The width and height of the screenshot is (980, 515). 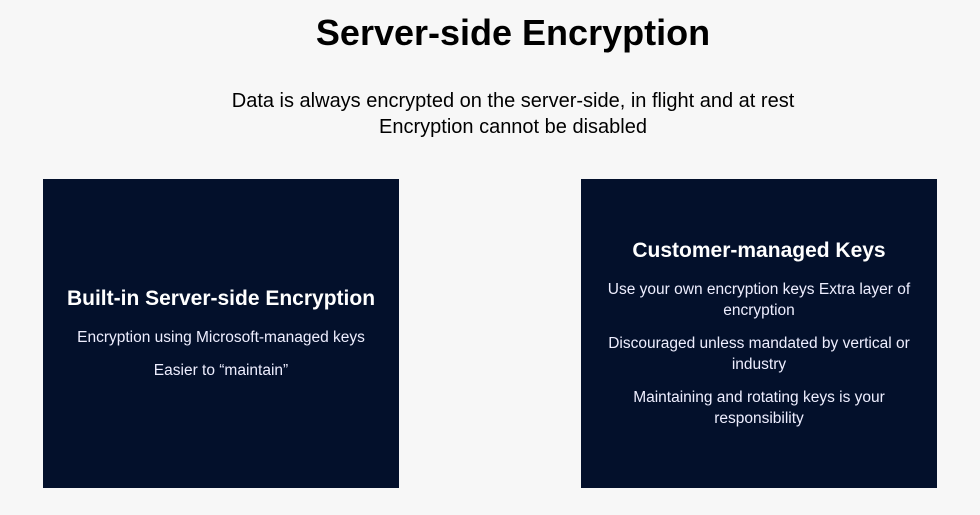 I want to click on box-point: Easier to “maintain”, so click(x=221, y=370).